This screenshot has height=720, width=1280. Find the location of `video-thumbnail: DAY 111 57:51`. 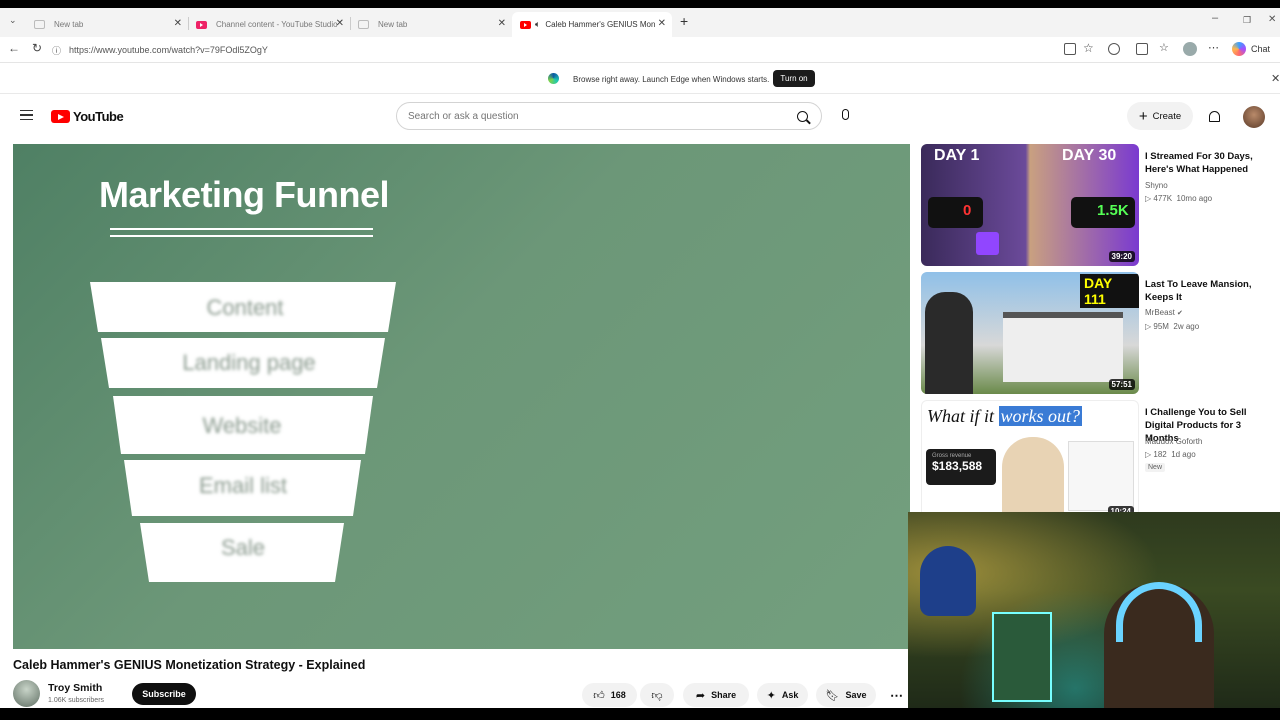

video-thumbnail: DAY 111 57:51 is located at coordinates (1030, 333).